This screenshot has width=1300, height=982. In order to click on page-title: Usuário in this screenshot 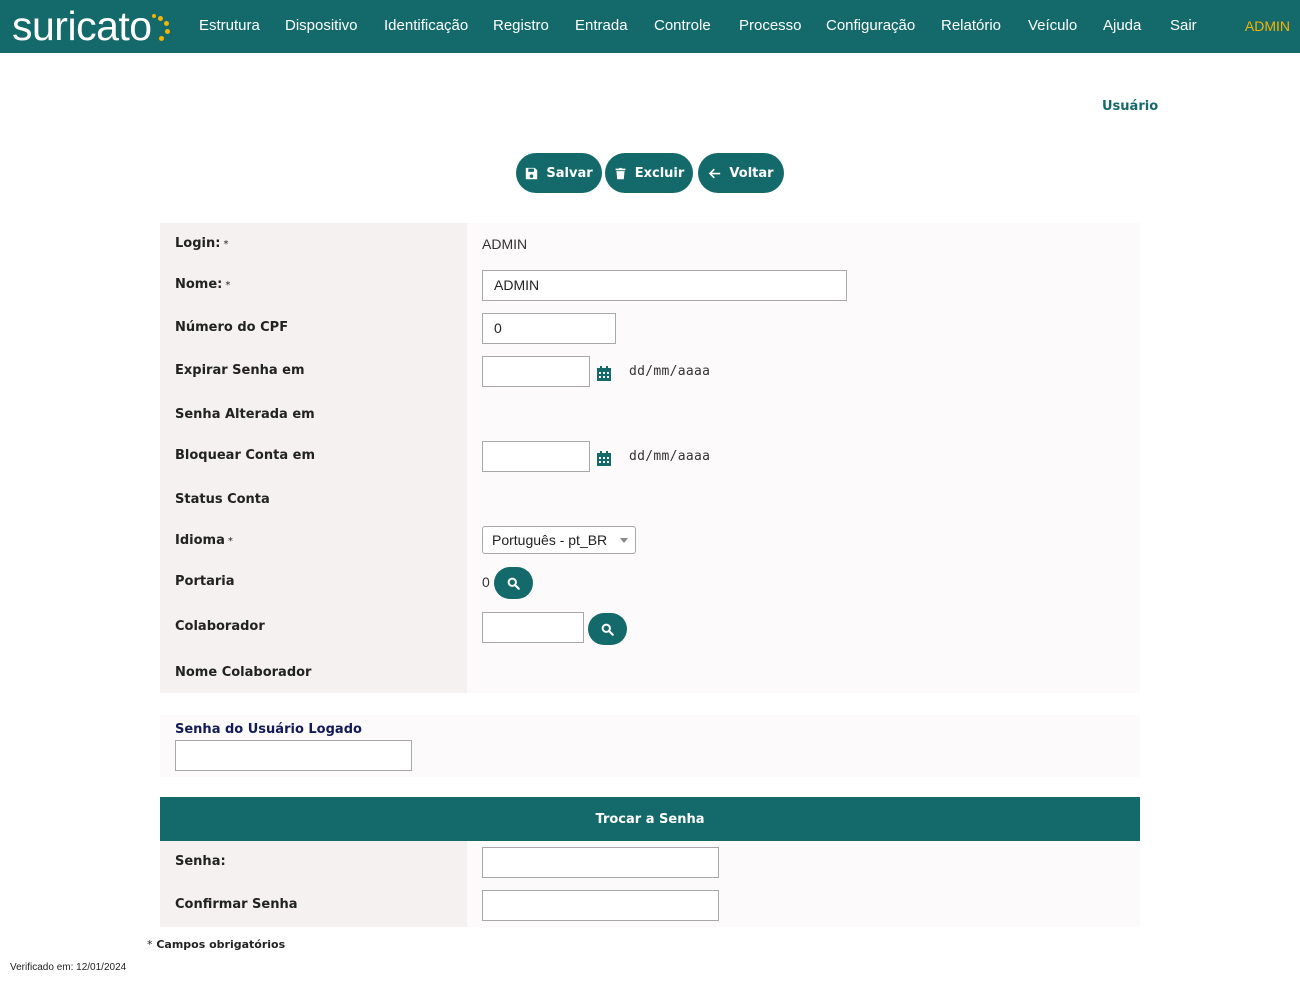, I will do `click(1130, 106)`.